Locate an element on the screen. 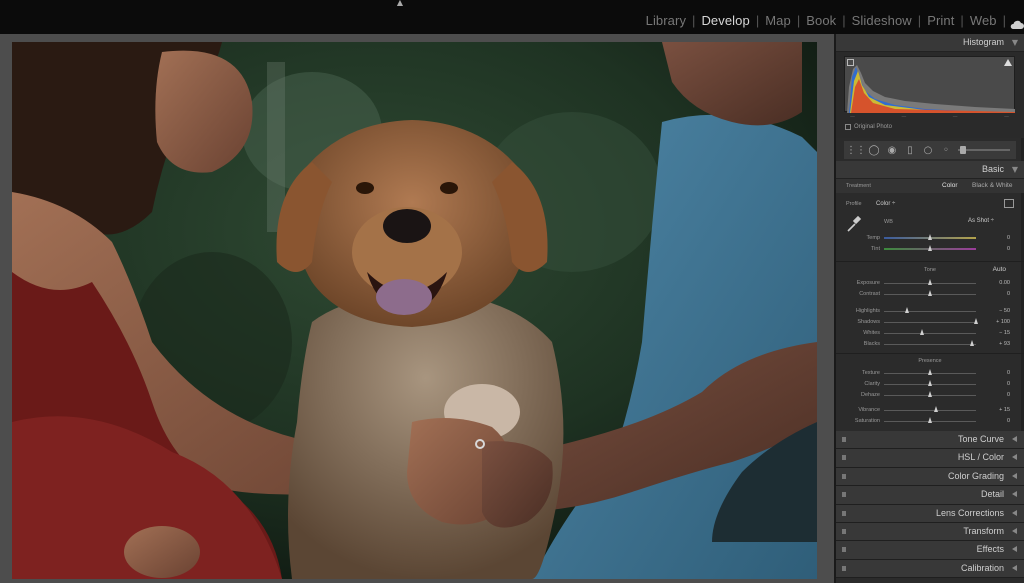 This screenshot has width=1024, height=583. red-eye-icon: ◉ is located at coordinates (892, 150).